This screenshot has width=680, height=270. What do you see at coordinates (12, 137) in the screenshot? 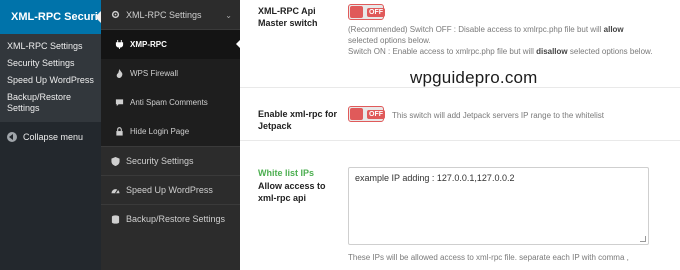
I see `collapse-icon` at bounding box center [12, 137].